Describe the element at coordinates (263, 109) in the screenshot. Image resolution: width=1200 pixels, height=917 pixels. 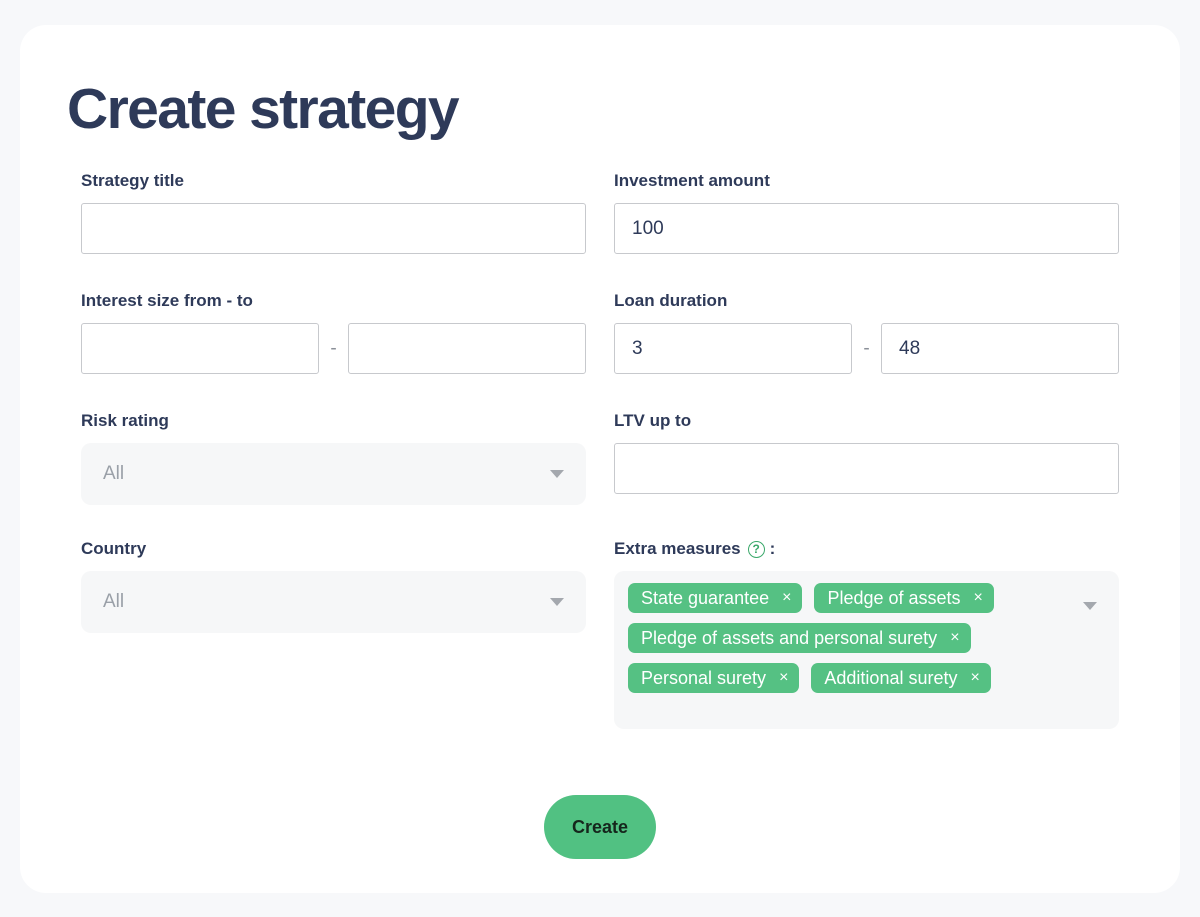
I see `page-title: Create strategy` at that location.